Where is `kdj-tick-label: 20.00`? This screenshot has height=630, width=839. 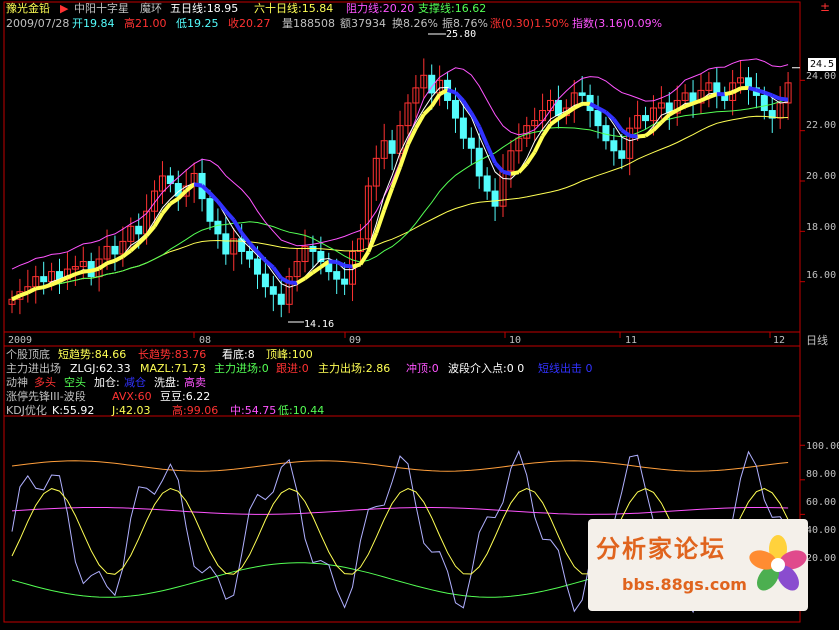
kdj-tick-label: 20.00 is located at coordinates (821, 558).